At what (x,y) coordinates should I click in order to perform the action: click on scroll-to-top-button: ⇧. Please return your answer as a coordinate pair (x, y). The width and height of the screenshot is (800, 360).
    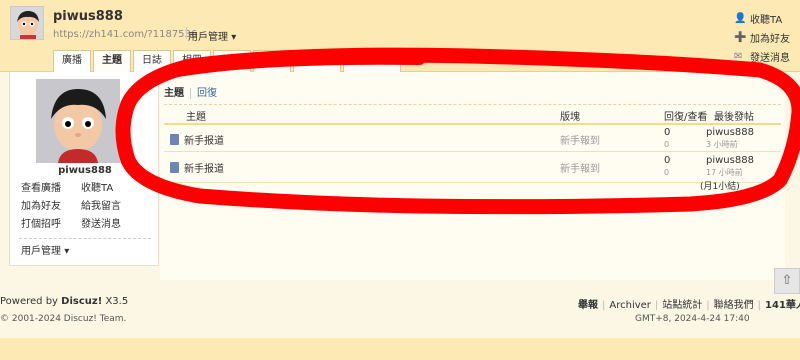
    Looking at the image, I should click on (787, 281).